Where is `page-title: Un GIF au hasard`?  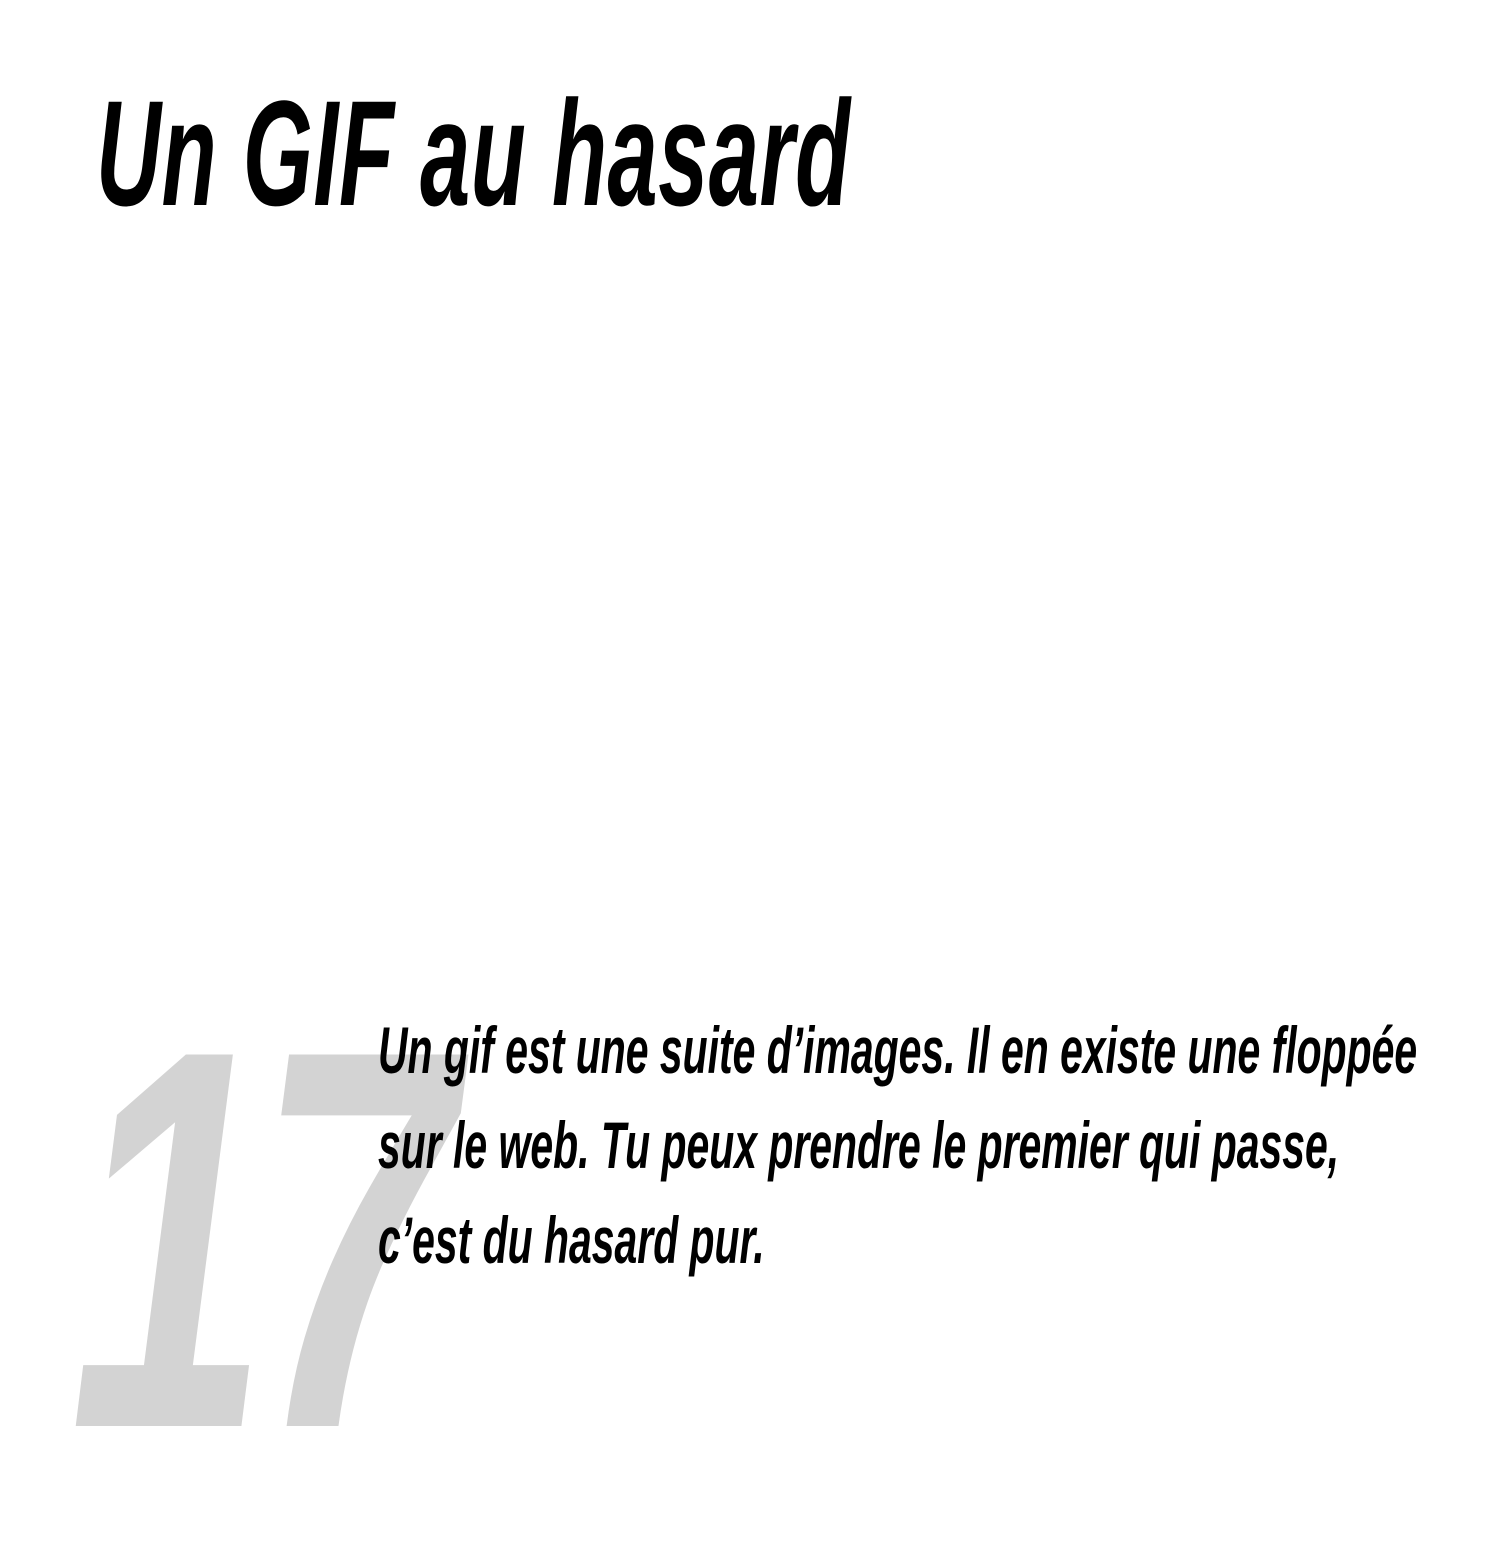
page-title: Un GIF au hasard is located at coordinates (473, 153).